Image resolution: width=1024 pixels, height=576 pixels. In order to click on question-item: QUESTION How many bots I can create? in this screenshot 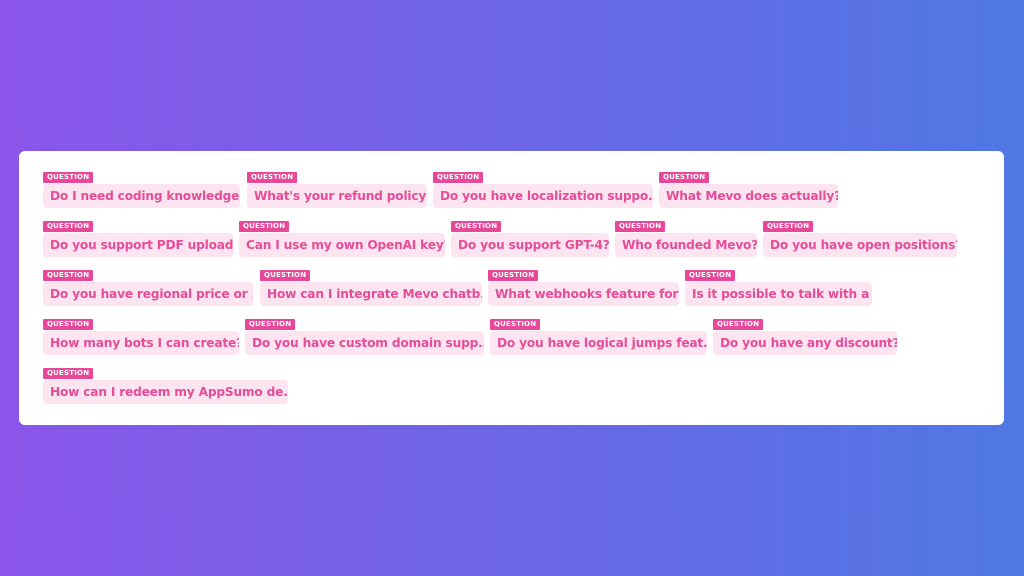, I will do `click(141, 337)`.